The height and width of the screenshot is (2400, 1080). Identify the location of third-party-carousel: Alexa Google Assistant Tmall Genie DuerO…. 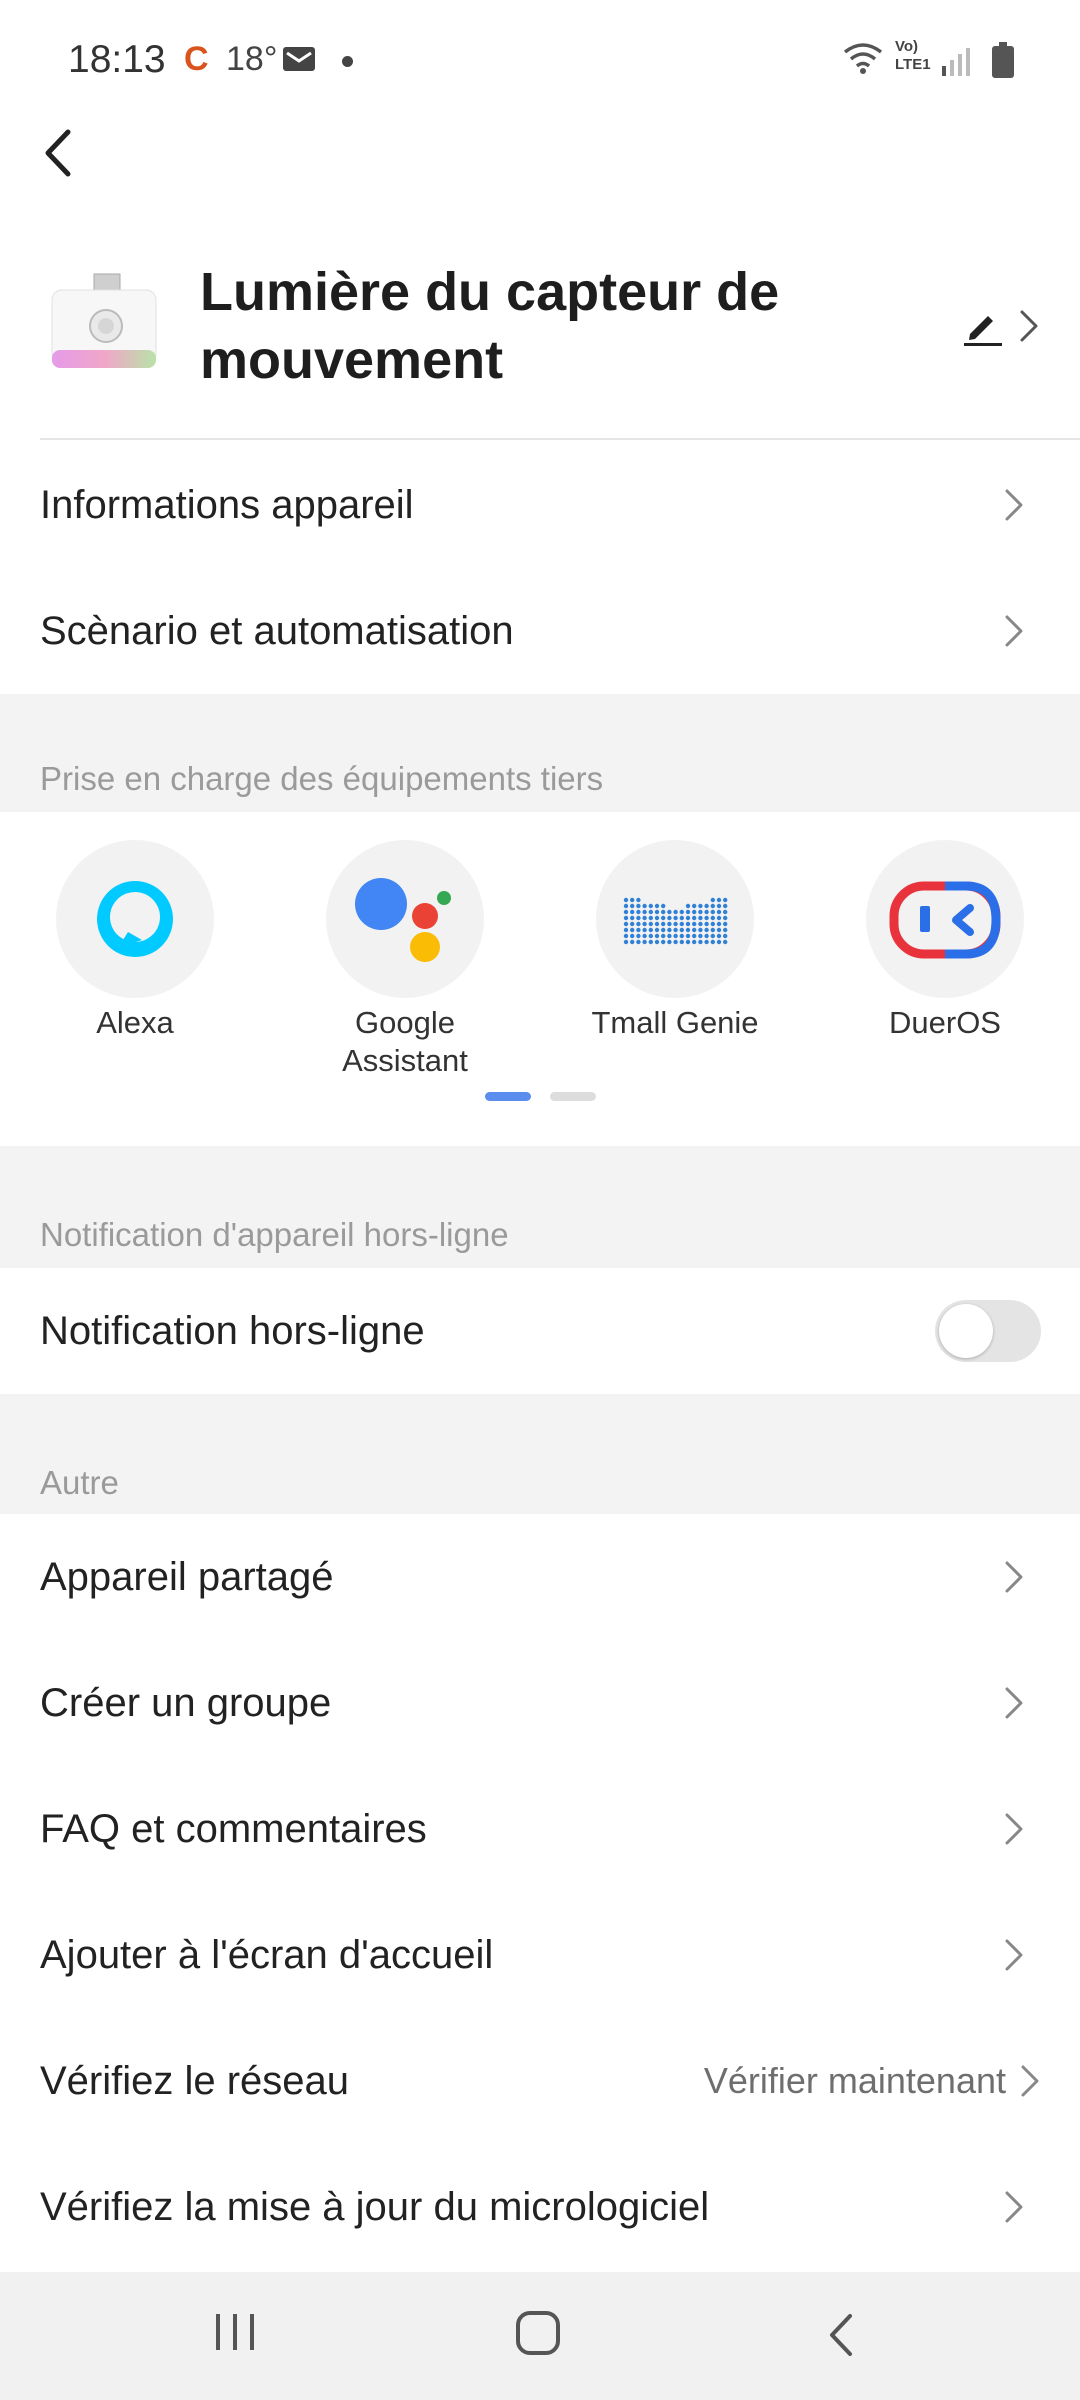
(540, 979).